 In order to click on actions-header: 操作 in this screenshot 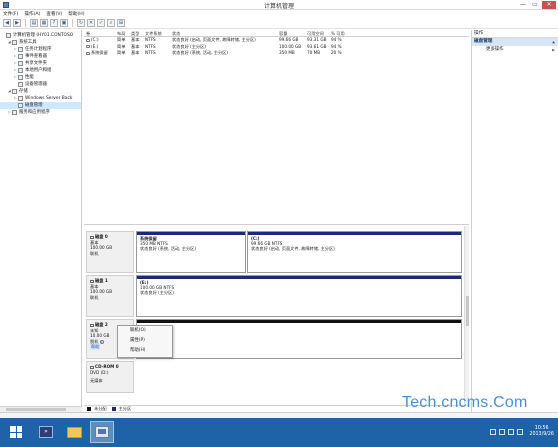, I will do `click(515, 34)`.